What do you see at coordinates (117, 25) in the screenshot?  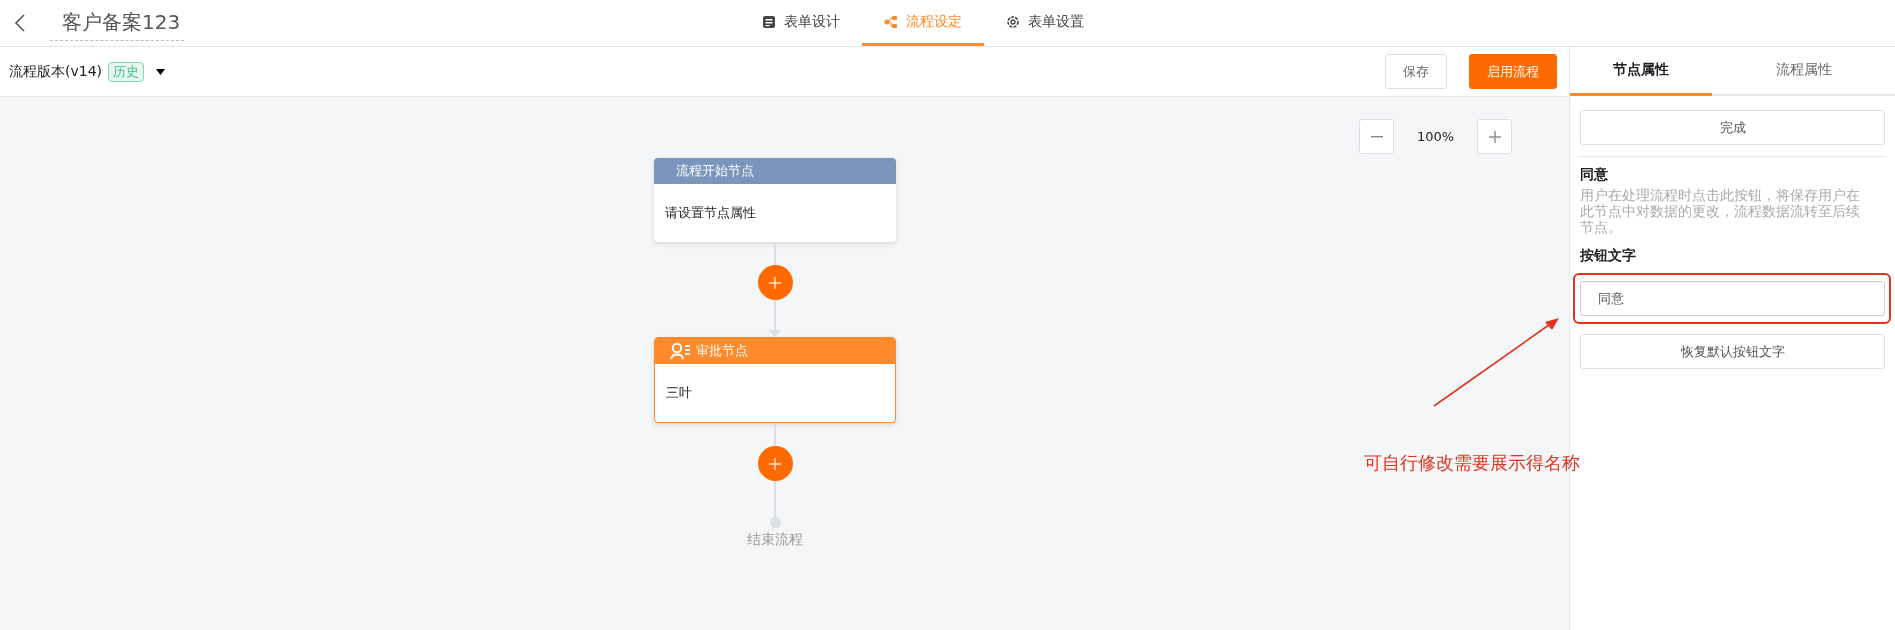 I see `form-title: 客户备案123` at bounding box center [117, 25].